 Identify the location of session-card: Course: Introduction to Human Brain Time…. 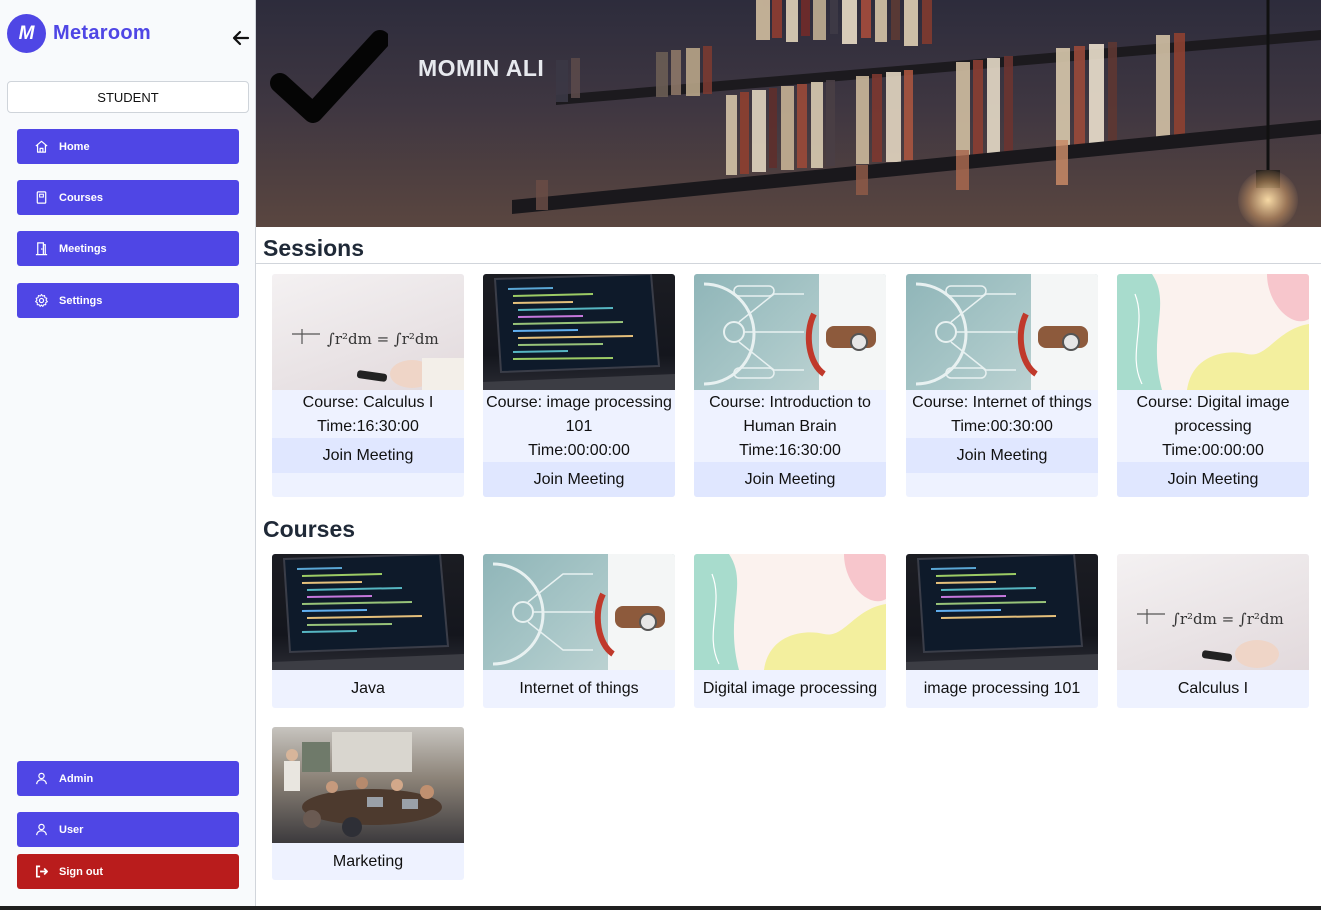
(790, 385).